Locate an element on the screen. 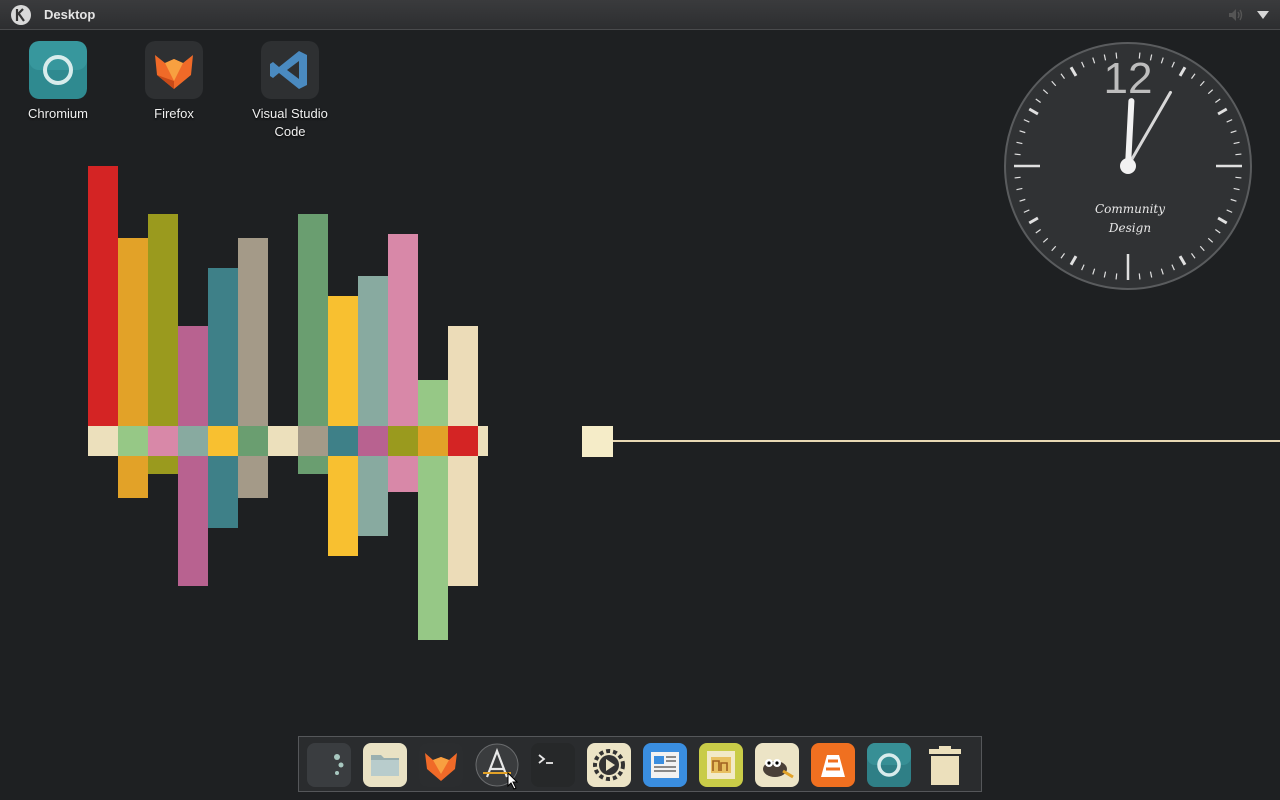  dock-item-image-viewer is located at coordinates (721, 765).